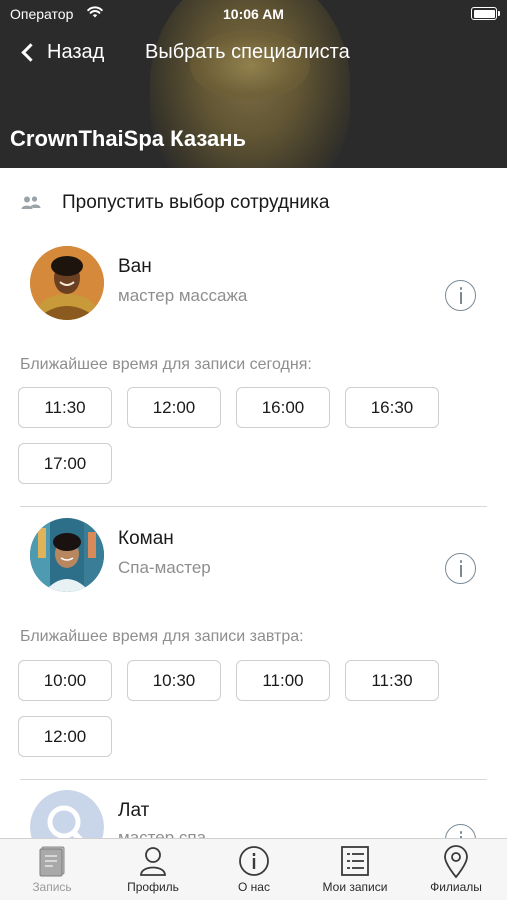 This screenshot has height=900, width=507. What do you see at coordinates (52, 861) in the screenshot?
I see `book-icon` at bounding box center [52, 861].